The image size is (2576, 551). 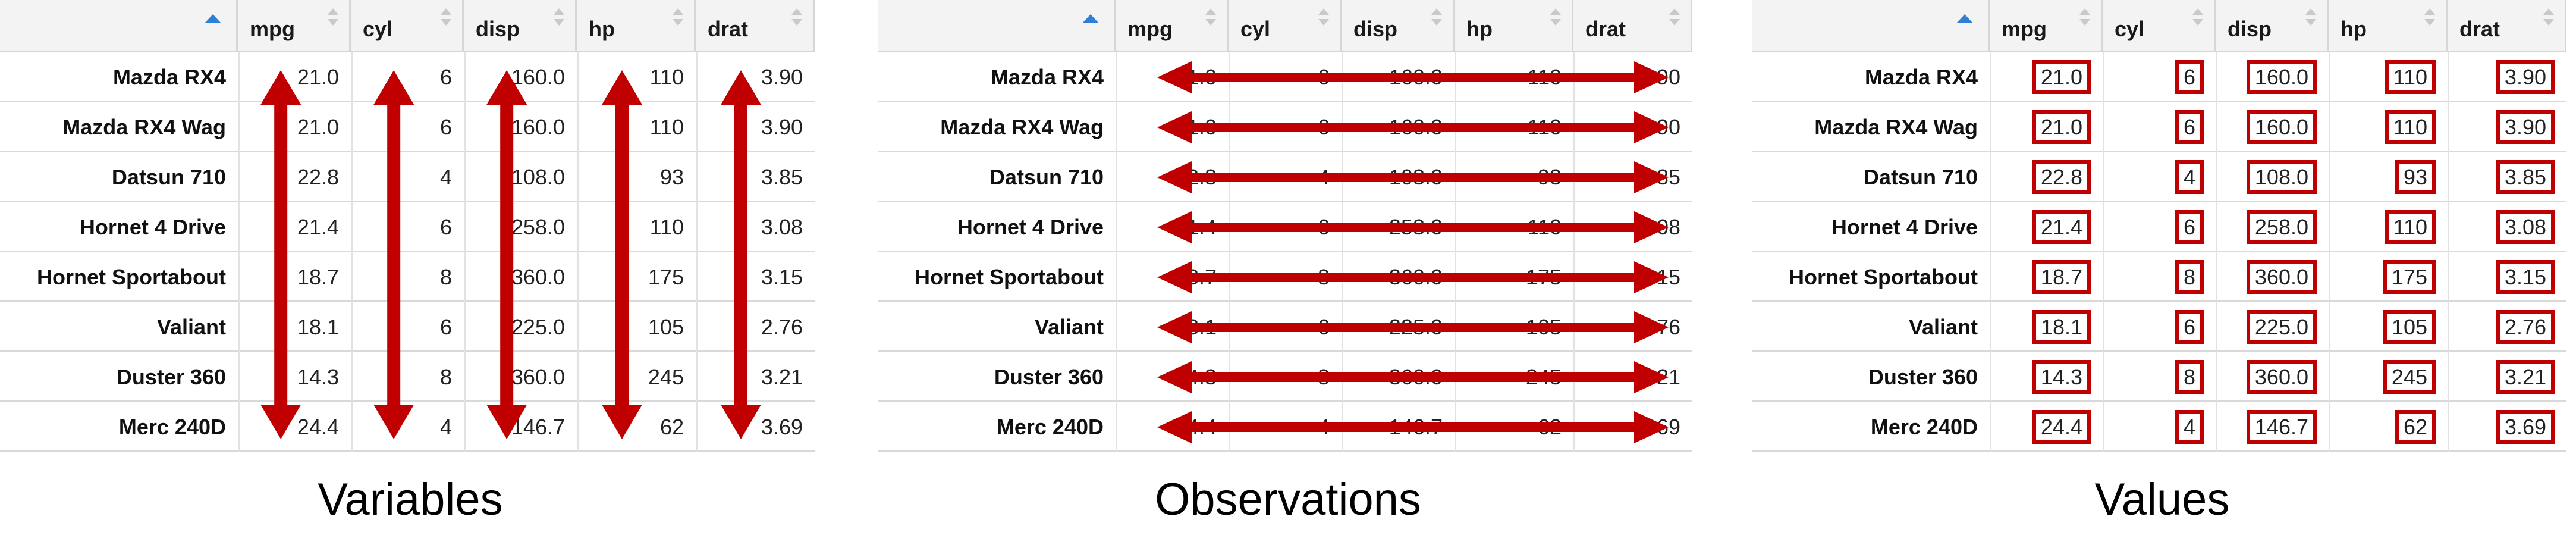 What do you see at coordinates (538, 177) in the screenshot?
I see `cell-value: 108.0` at bounding box center [538, 177].